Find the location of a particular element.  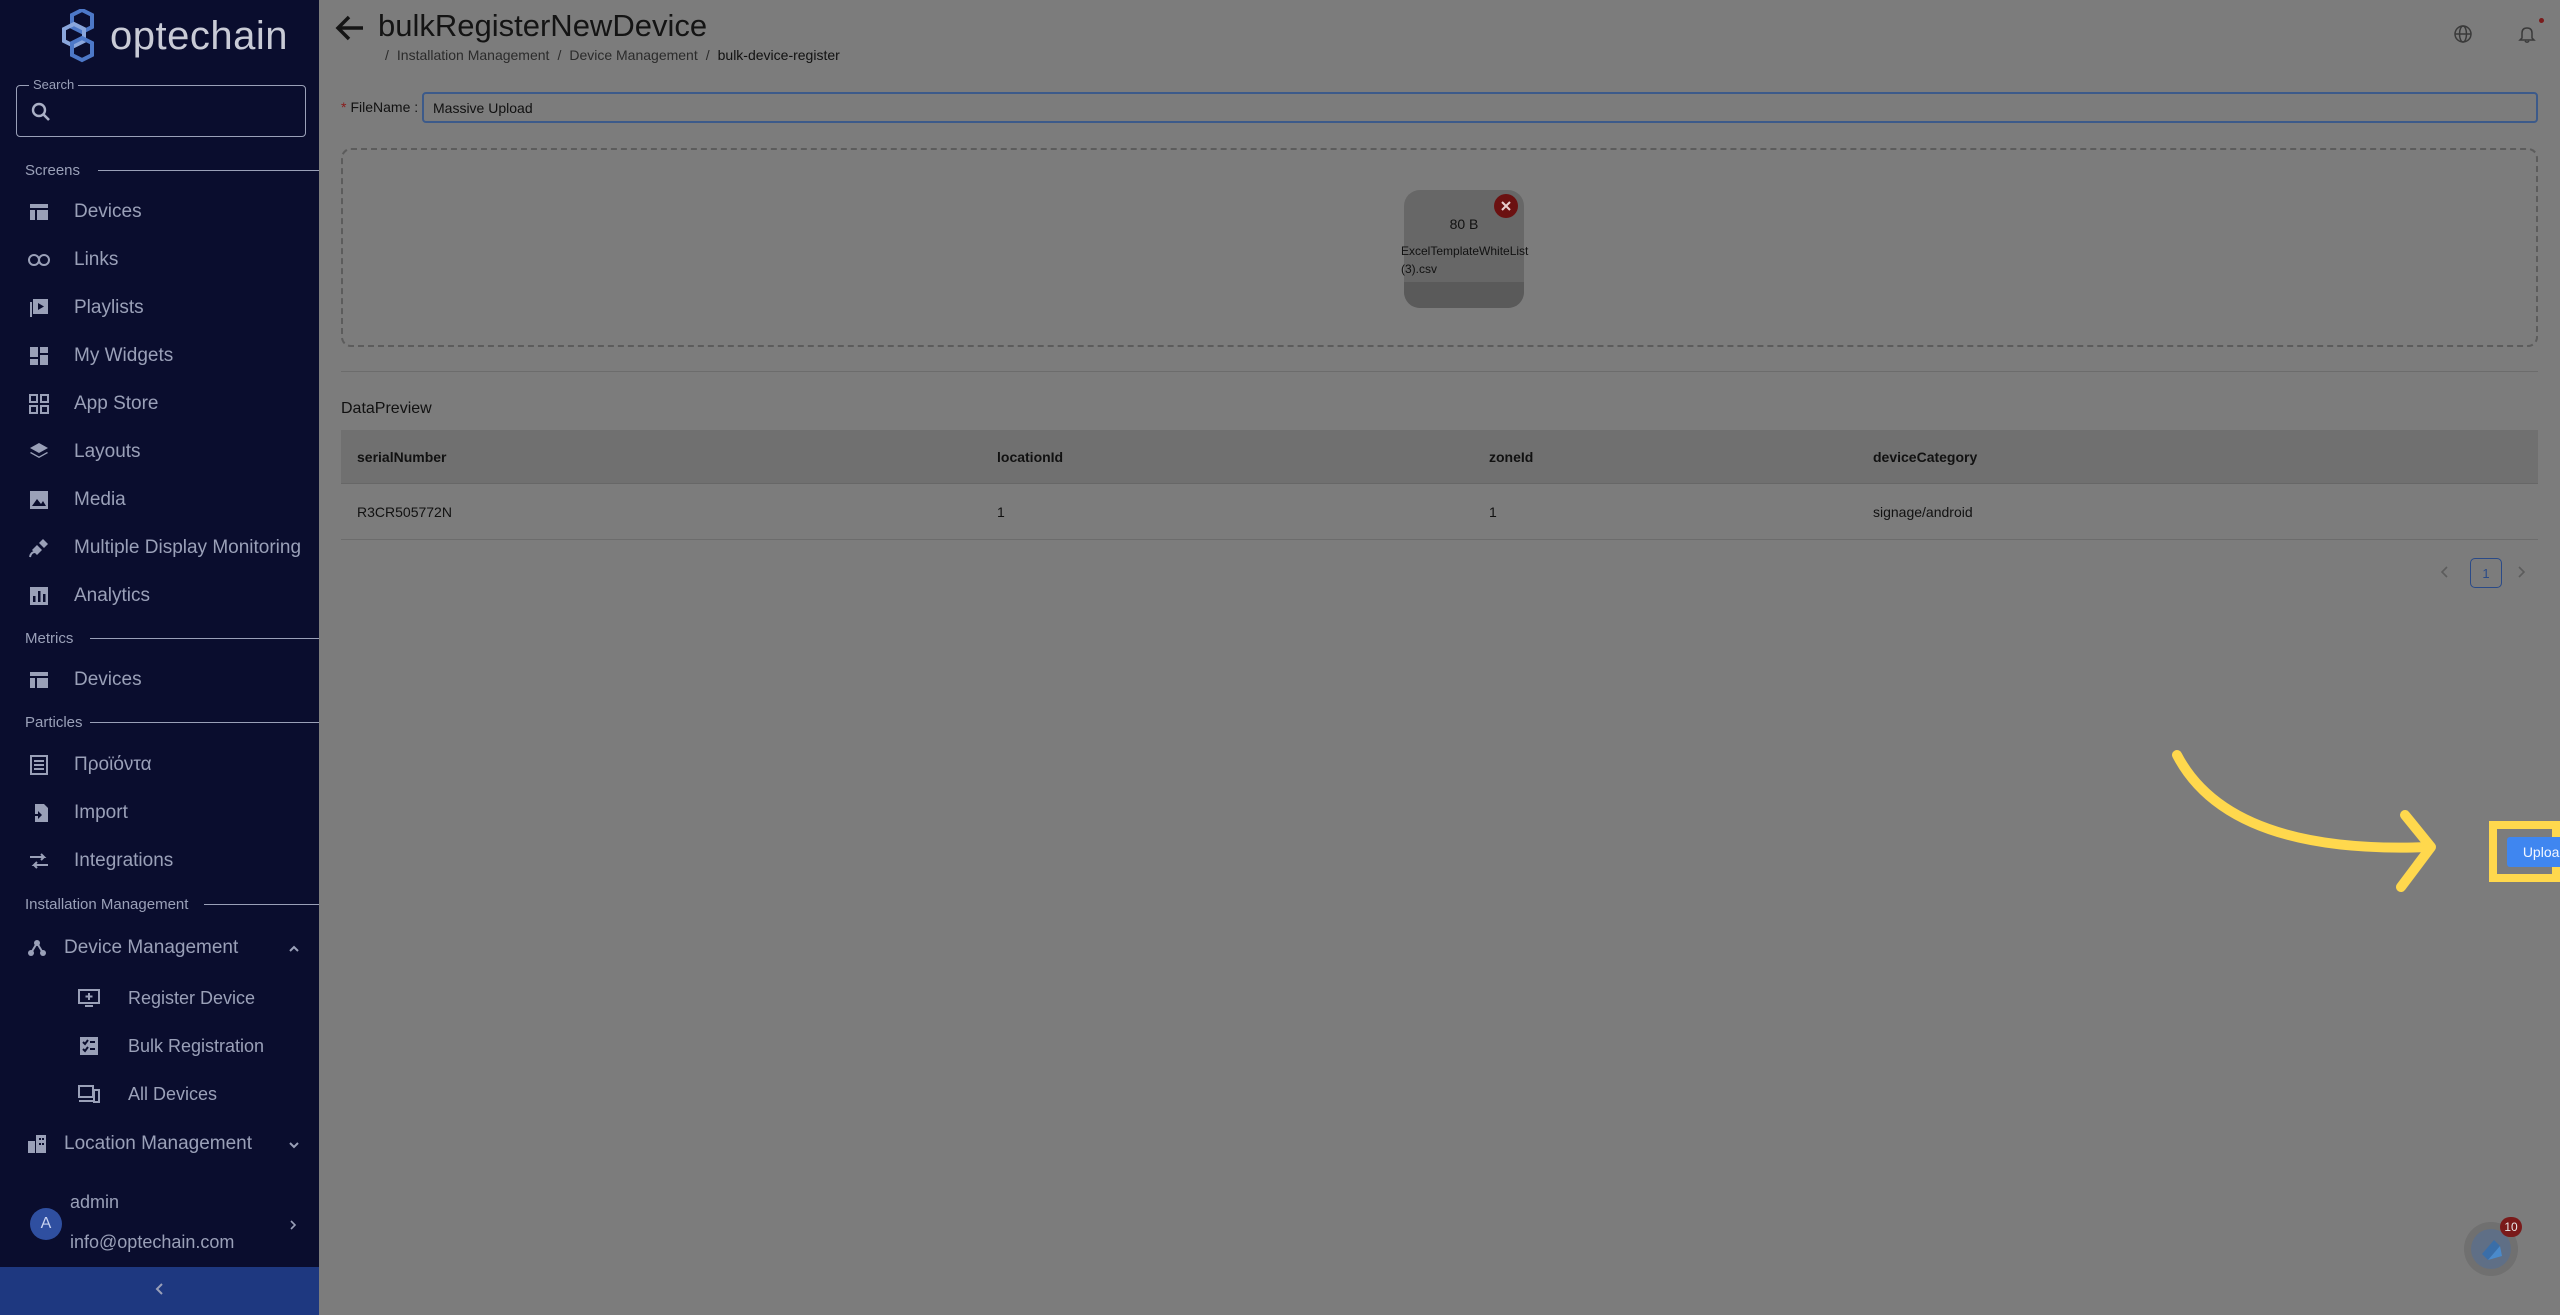

file-name: ExcelTemplateWhiteList (3).csv is located at coordinates (1465, 260).